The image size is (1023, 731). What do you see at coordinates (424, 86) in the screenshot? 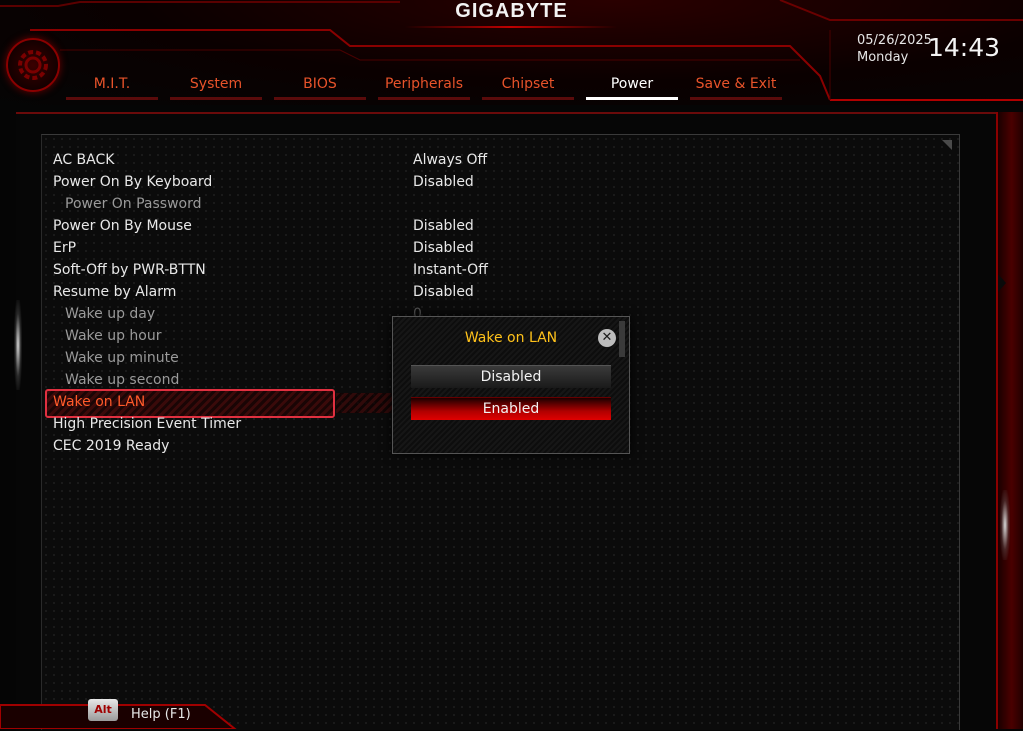
I see `tab-peripherals: Peripherals` at bounding box center [424, 86].